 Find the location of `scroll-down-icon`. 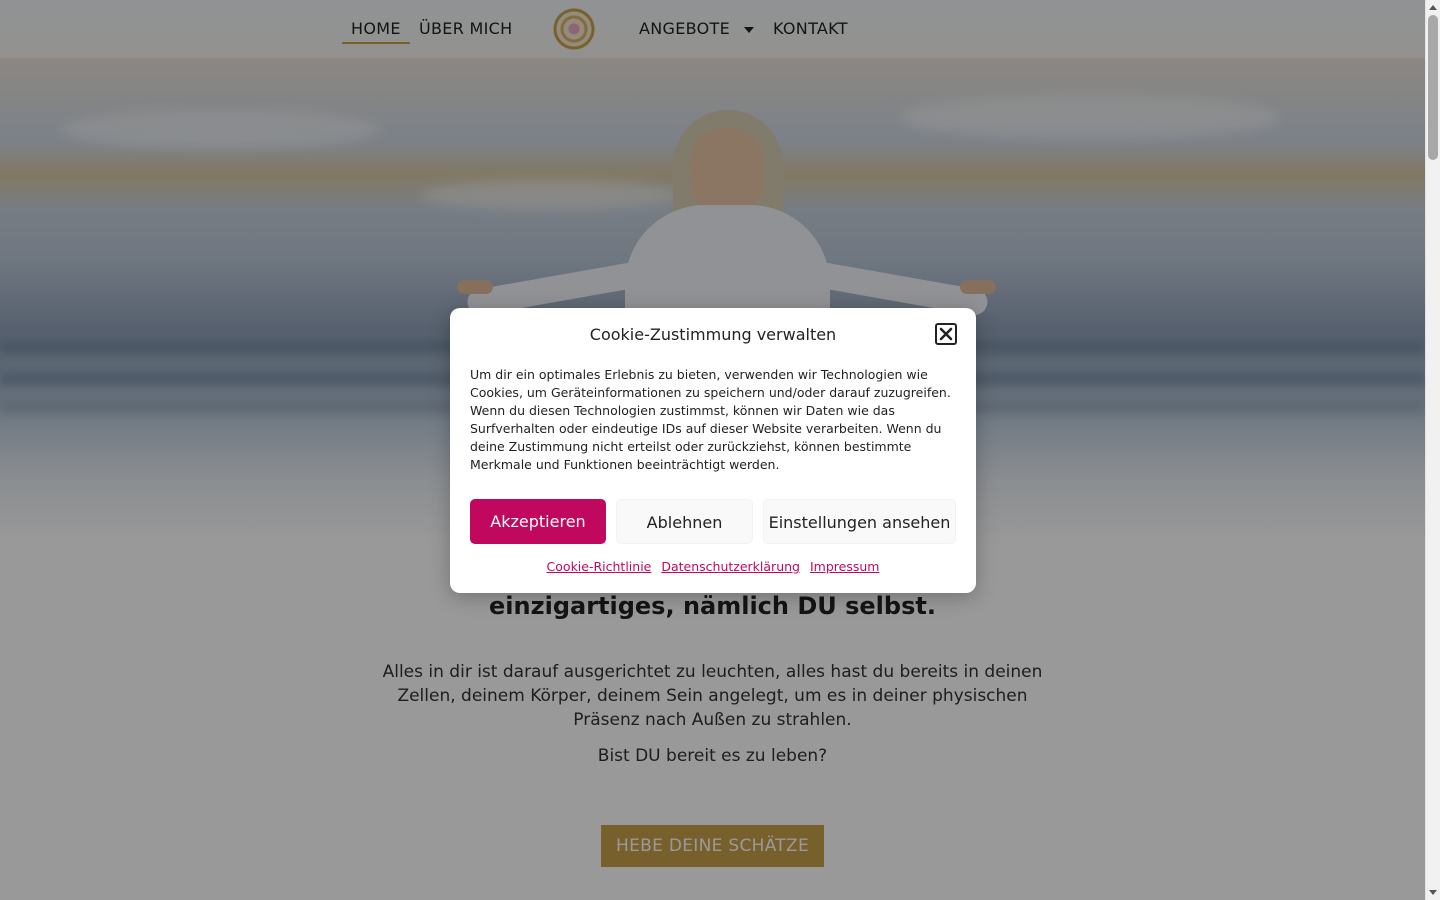

scroll-down-icon is located at coordinates (1433, 892).